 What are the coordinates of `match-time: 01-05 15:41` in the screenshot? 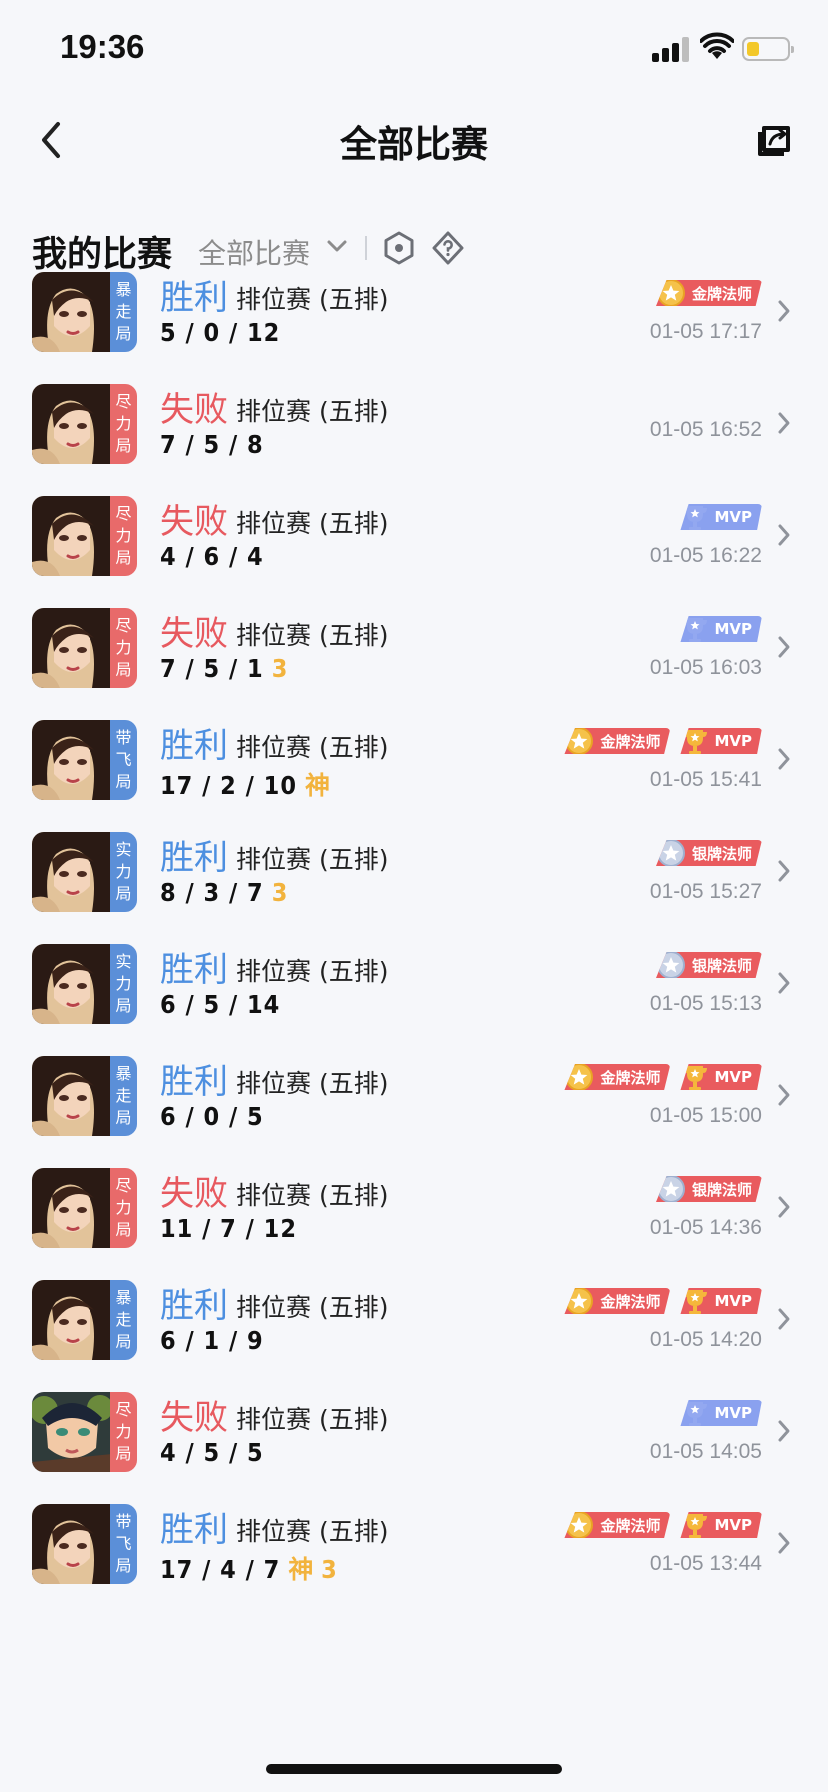 It's located at (705, 779).